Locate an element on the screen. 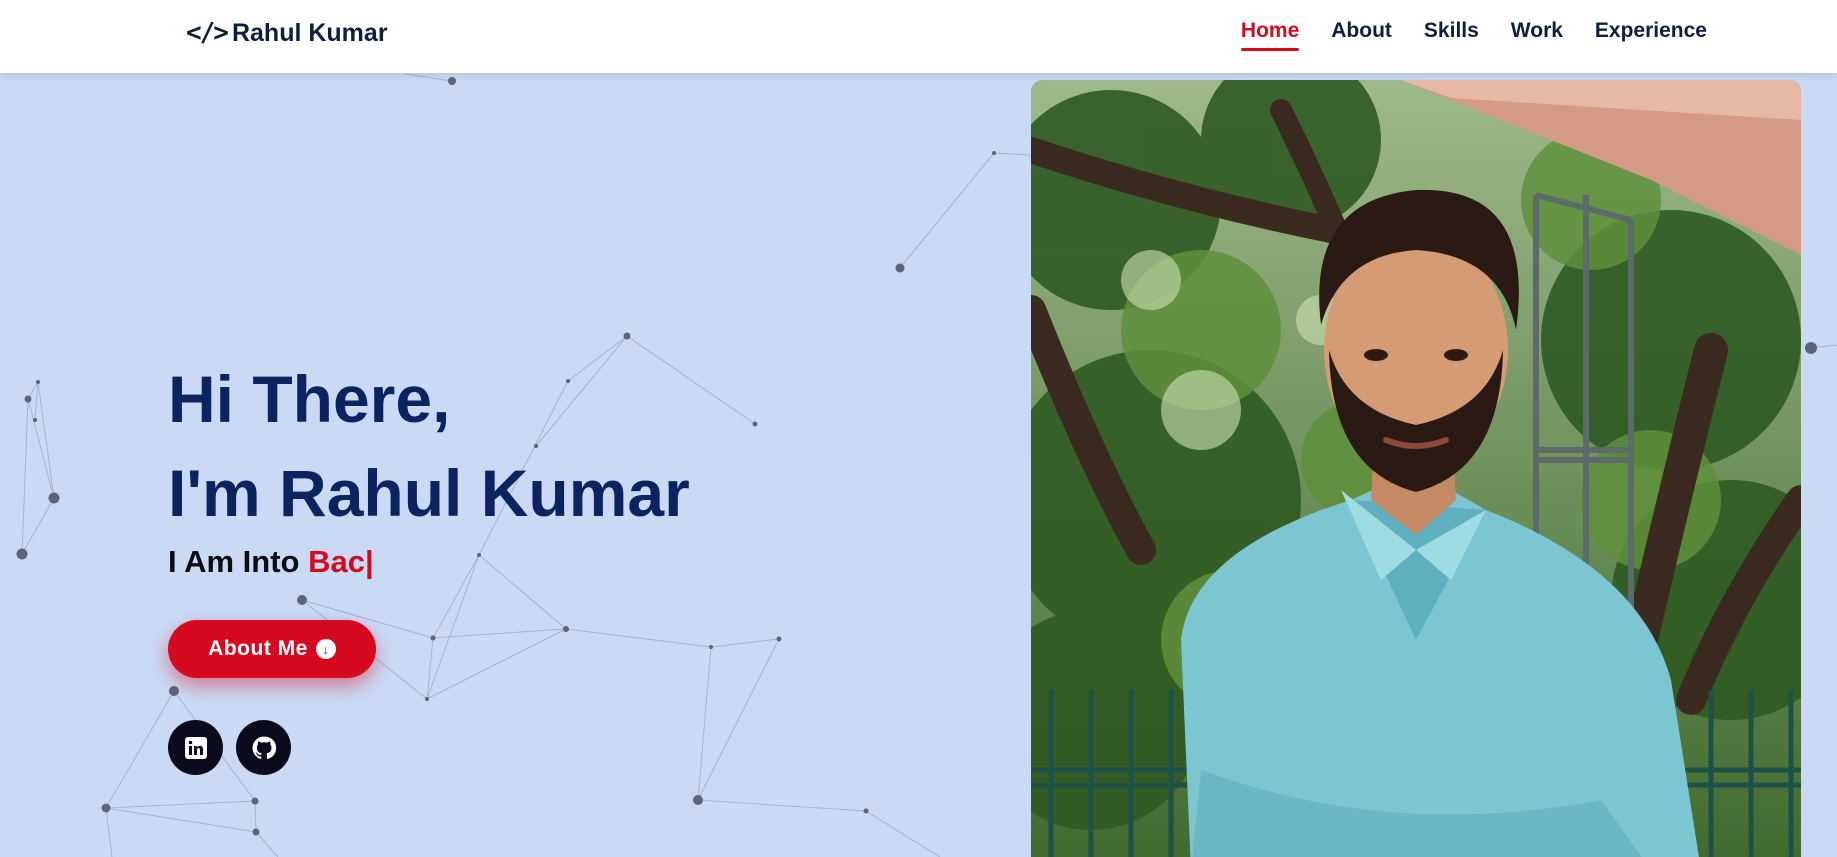 The image size is (1837, 857). brand-logo-link: </> Rahul Kumar is located at coordinates (287, 33).